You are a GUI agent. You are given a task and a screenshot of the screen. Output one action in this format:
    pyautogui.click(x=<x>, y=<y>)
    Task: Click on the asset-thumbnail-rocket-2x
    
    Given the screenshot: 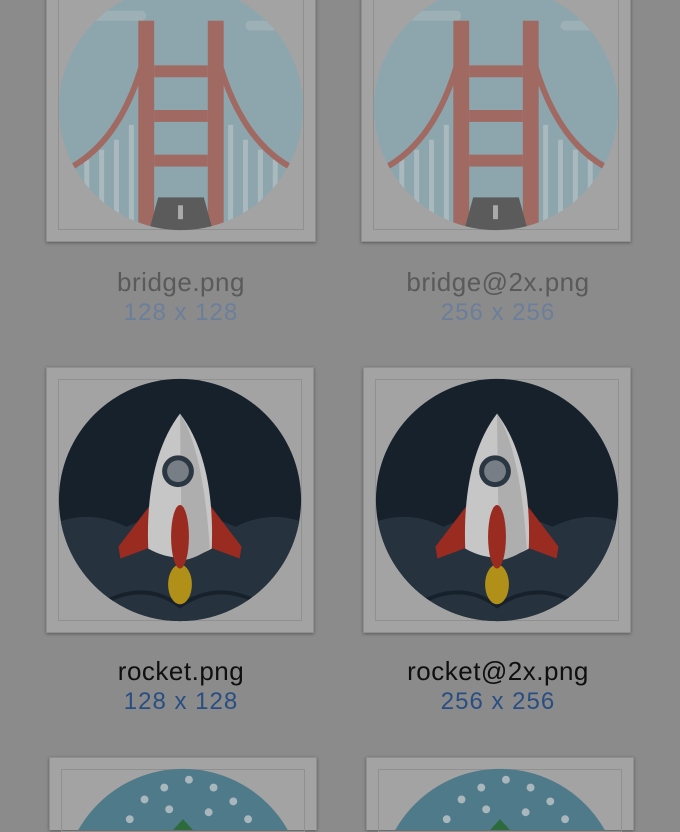 What is the action you would take?
    pyautogui.click(x=497, y=500)
    